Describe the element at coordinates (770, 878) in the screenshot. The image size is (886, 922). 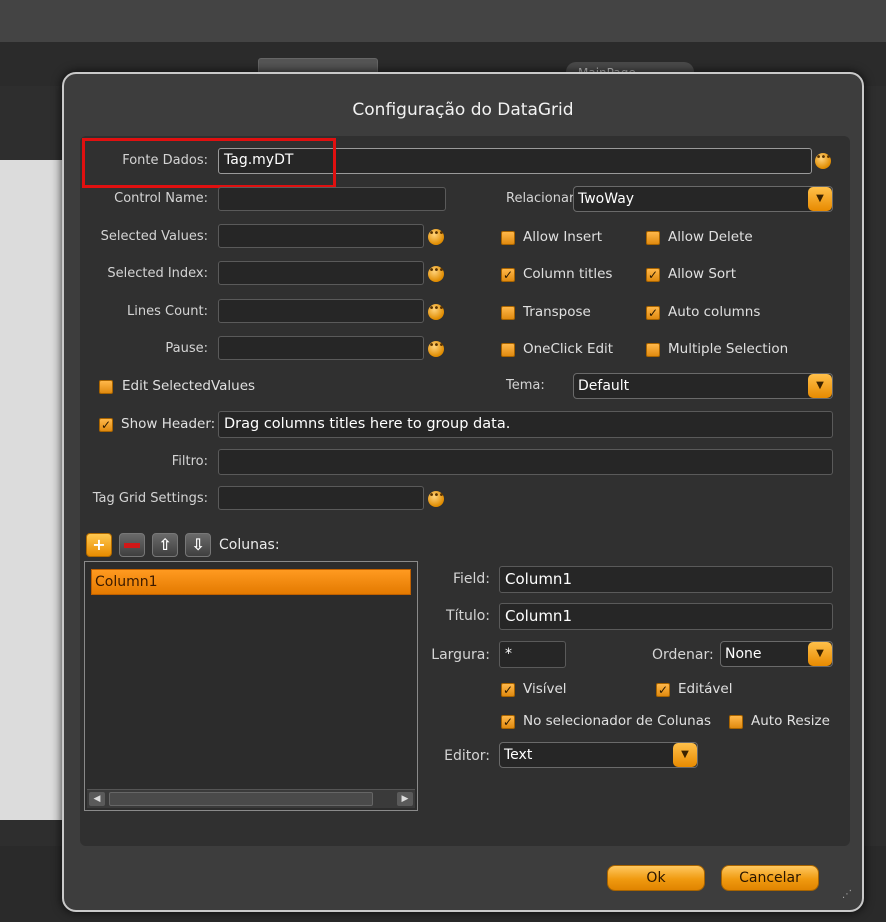
I see `cancel-button: Cancelar` at that location.